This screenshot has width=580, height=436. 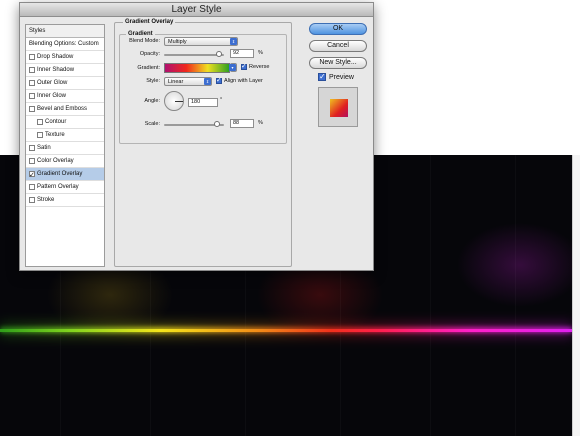 What do you see at coordinates (260, 123) in the screenshot?
I see `scale-unit: %` at bounding box center [260, 123].